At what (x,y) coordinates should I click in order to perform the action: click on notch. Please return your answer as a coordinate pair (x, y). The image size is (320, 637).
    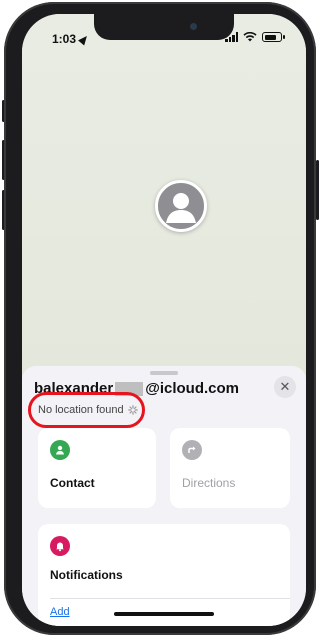
    Looking at the image, I should click on (164, 27).